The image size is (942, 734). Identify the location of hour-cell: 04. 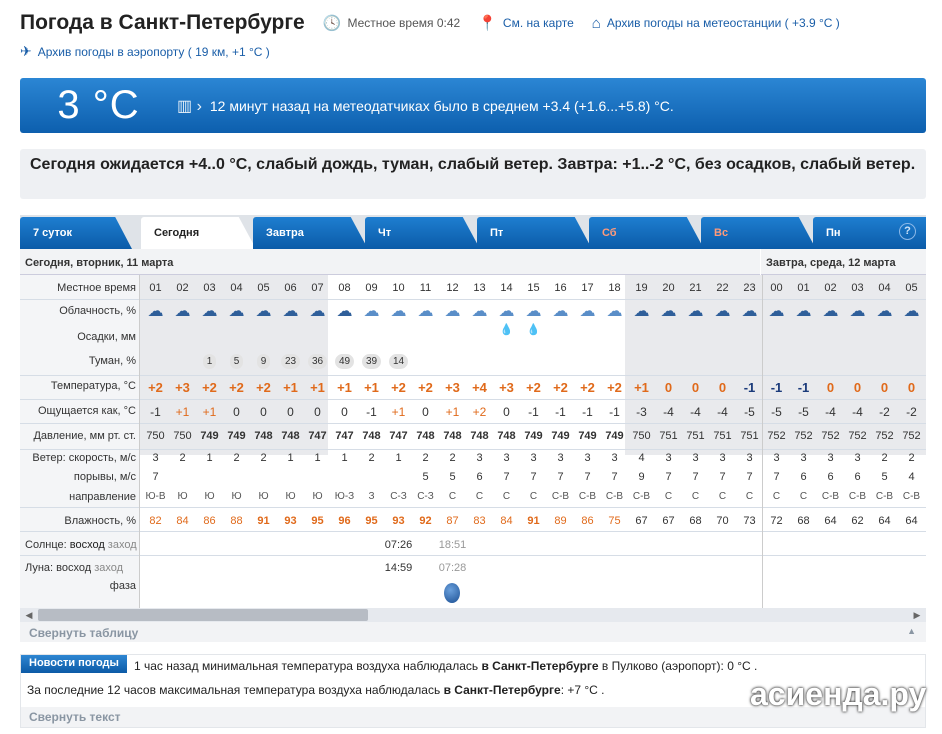
(884, 288).